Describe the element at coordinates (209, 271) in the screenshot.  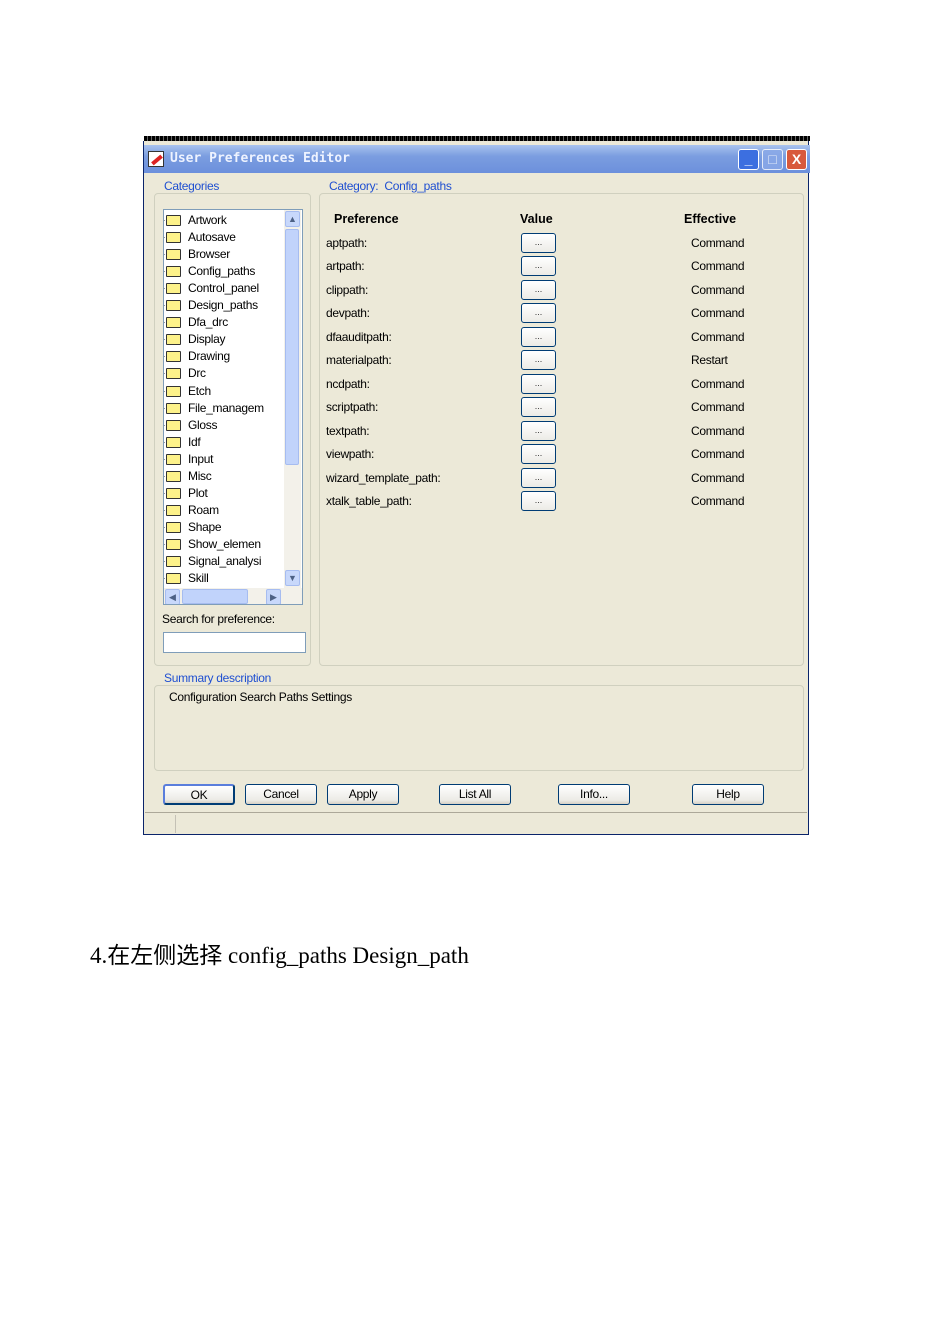
I see `category-item: Config_paths` at that location.